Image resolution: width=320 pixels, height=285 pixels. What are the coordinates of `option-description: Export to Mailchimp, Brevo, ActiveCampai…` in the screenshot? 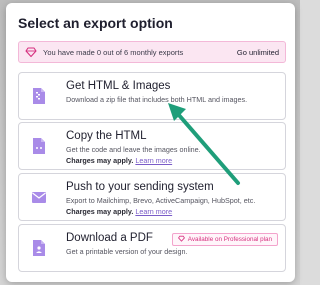 It's located at (161, 200).